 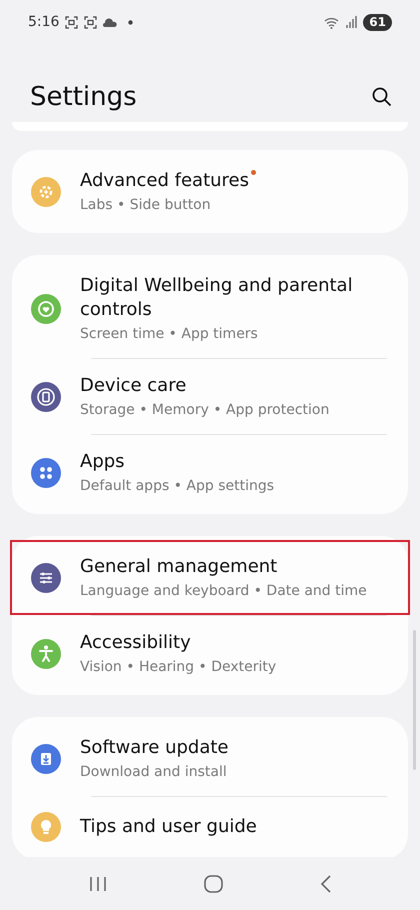 What do you see at coordinates (169, 334) in the screenshot?
I see `item-subtitle: Screen time • App timers` at bounding box center [169, 334].